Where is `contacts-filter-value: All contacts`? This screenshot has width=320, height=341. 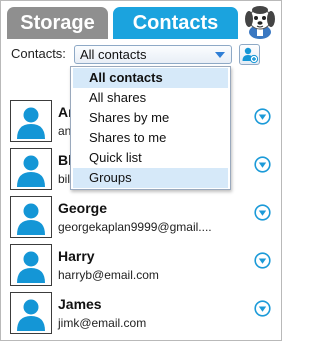
contacts-filter-value: All contacts is located at coordinates (113, 54).